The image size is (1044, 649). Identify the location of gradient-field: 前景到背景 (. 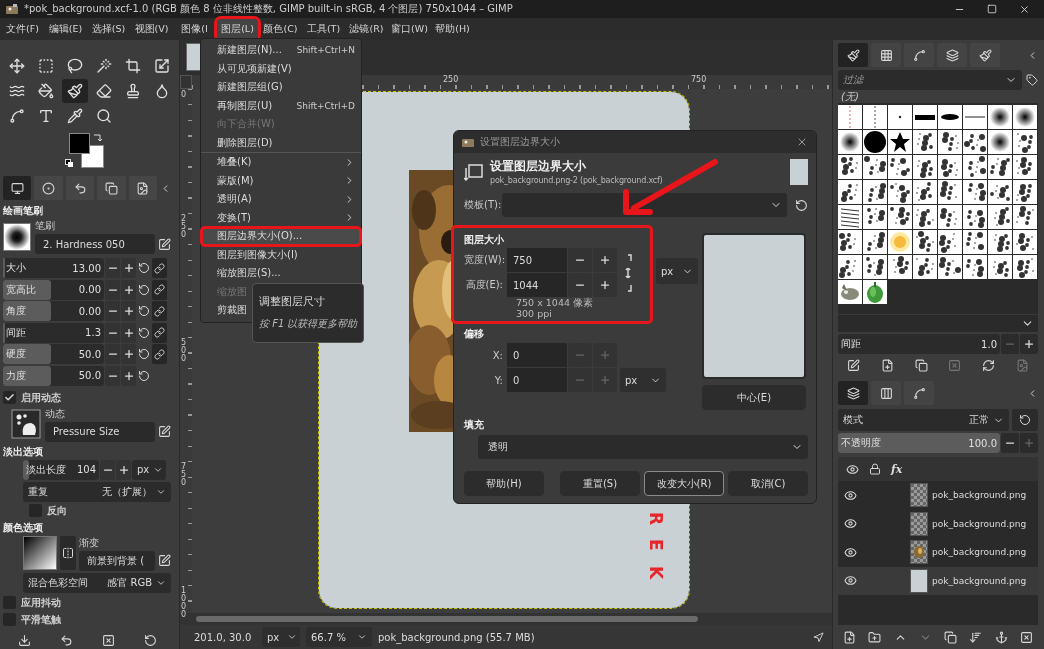
(117, 560).